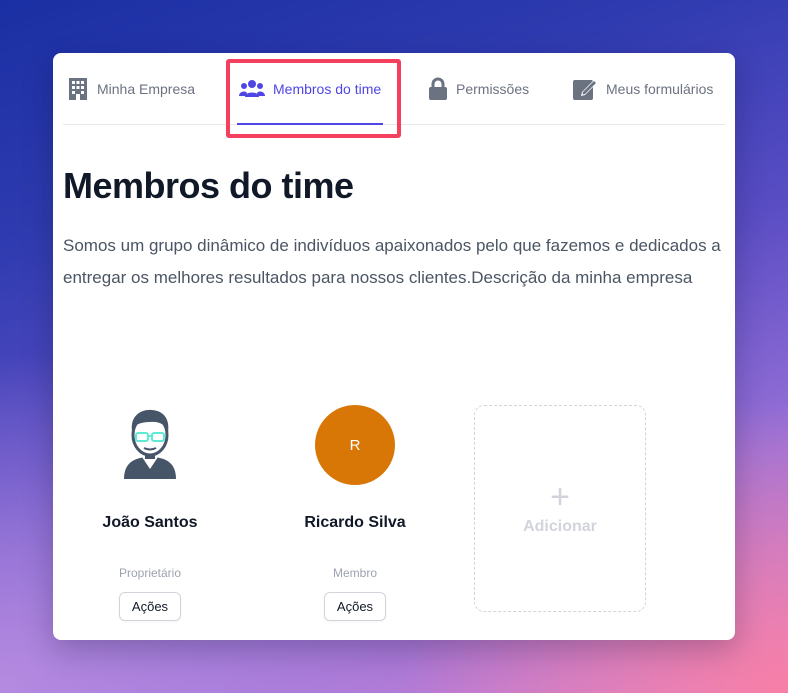  I want to click on member-card: João Santos Proprietário Ações, so click(150, 513).